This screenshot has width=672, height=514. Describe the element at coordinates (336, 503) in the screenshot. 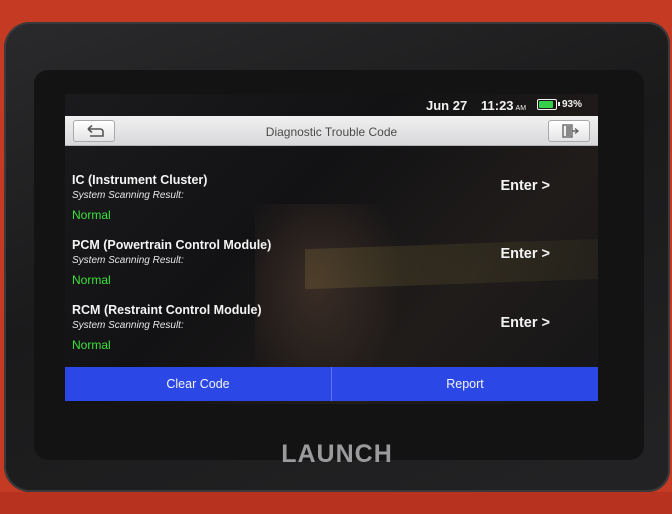

I see `device-casing-edge` at that location.